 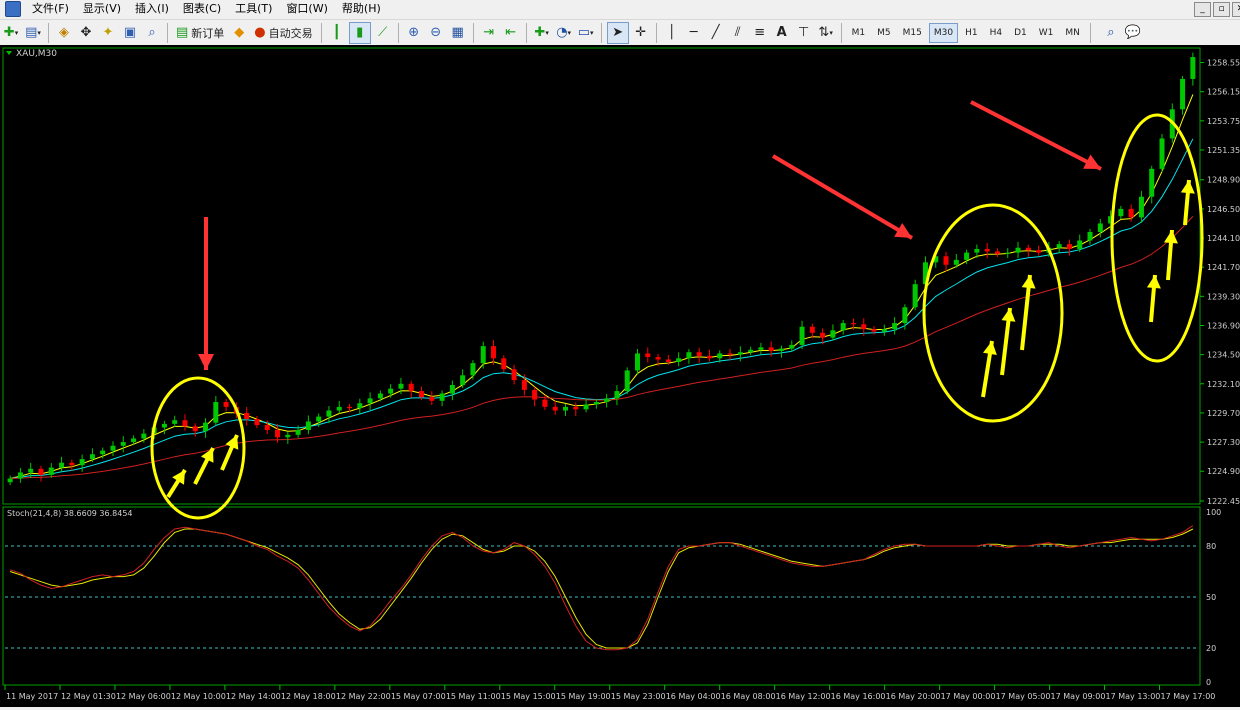 What do you see at coordinates (1133, 33) in the screenshot?
I see `chat-icon: 💬` at bounding box center [1133, 33].